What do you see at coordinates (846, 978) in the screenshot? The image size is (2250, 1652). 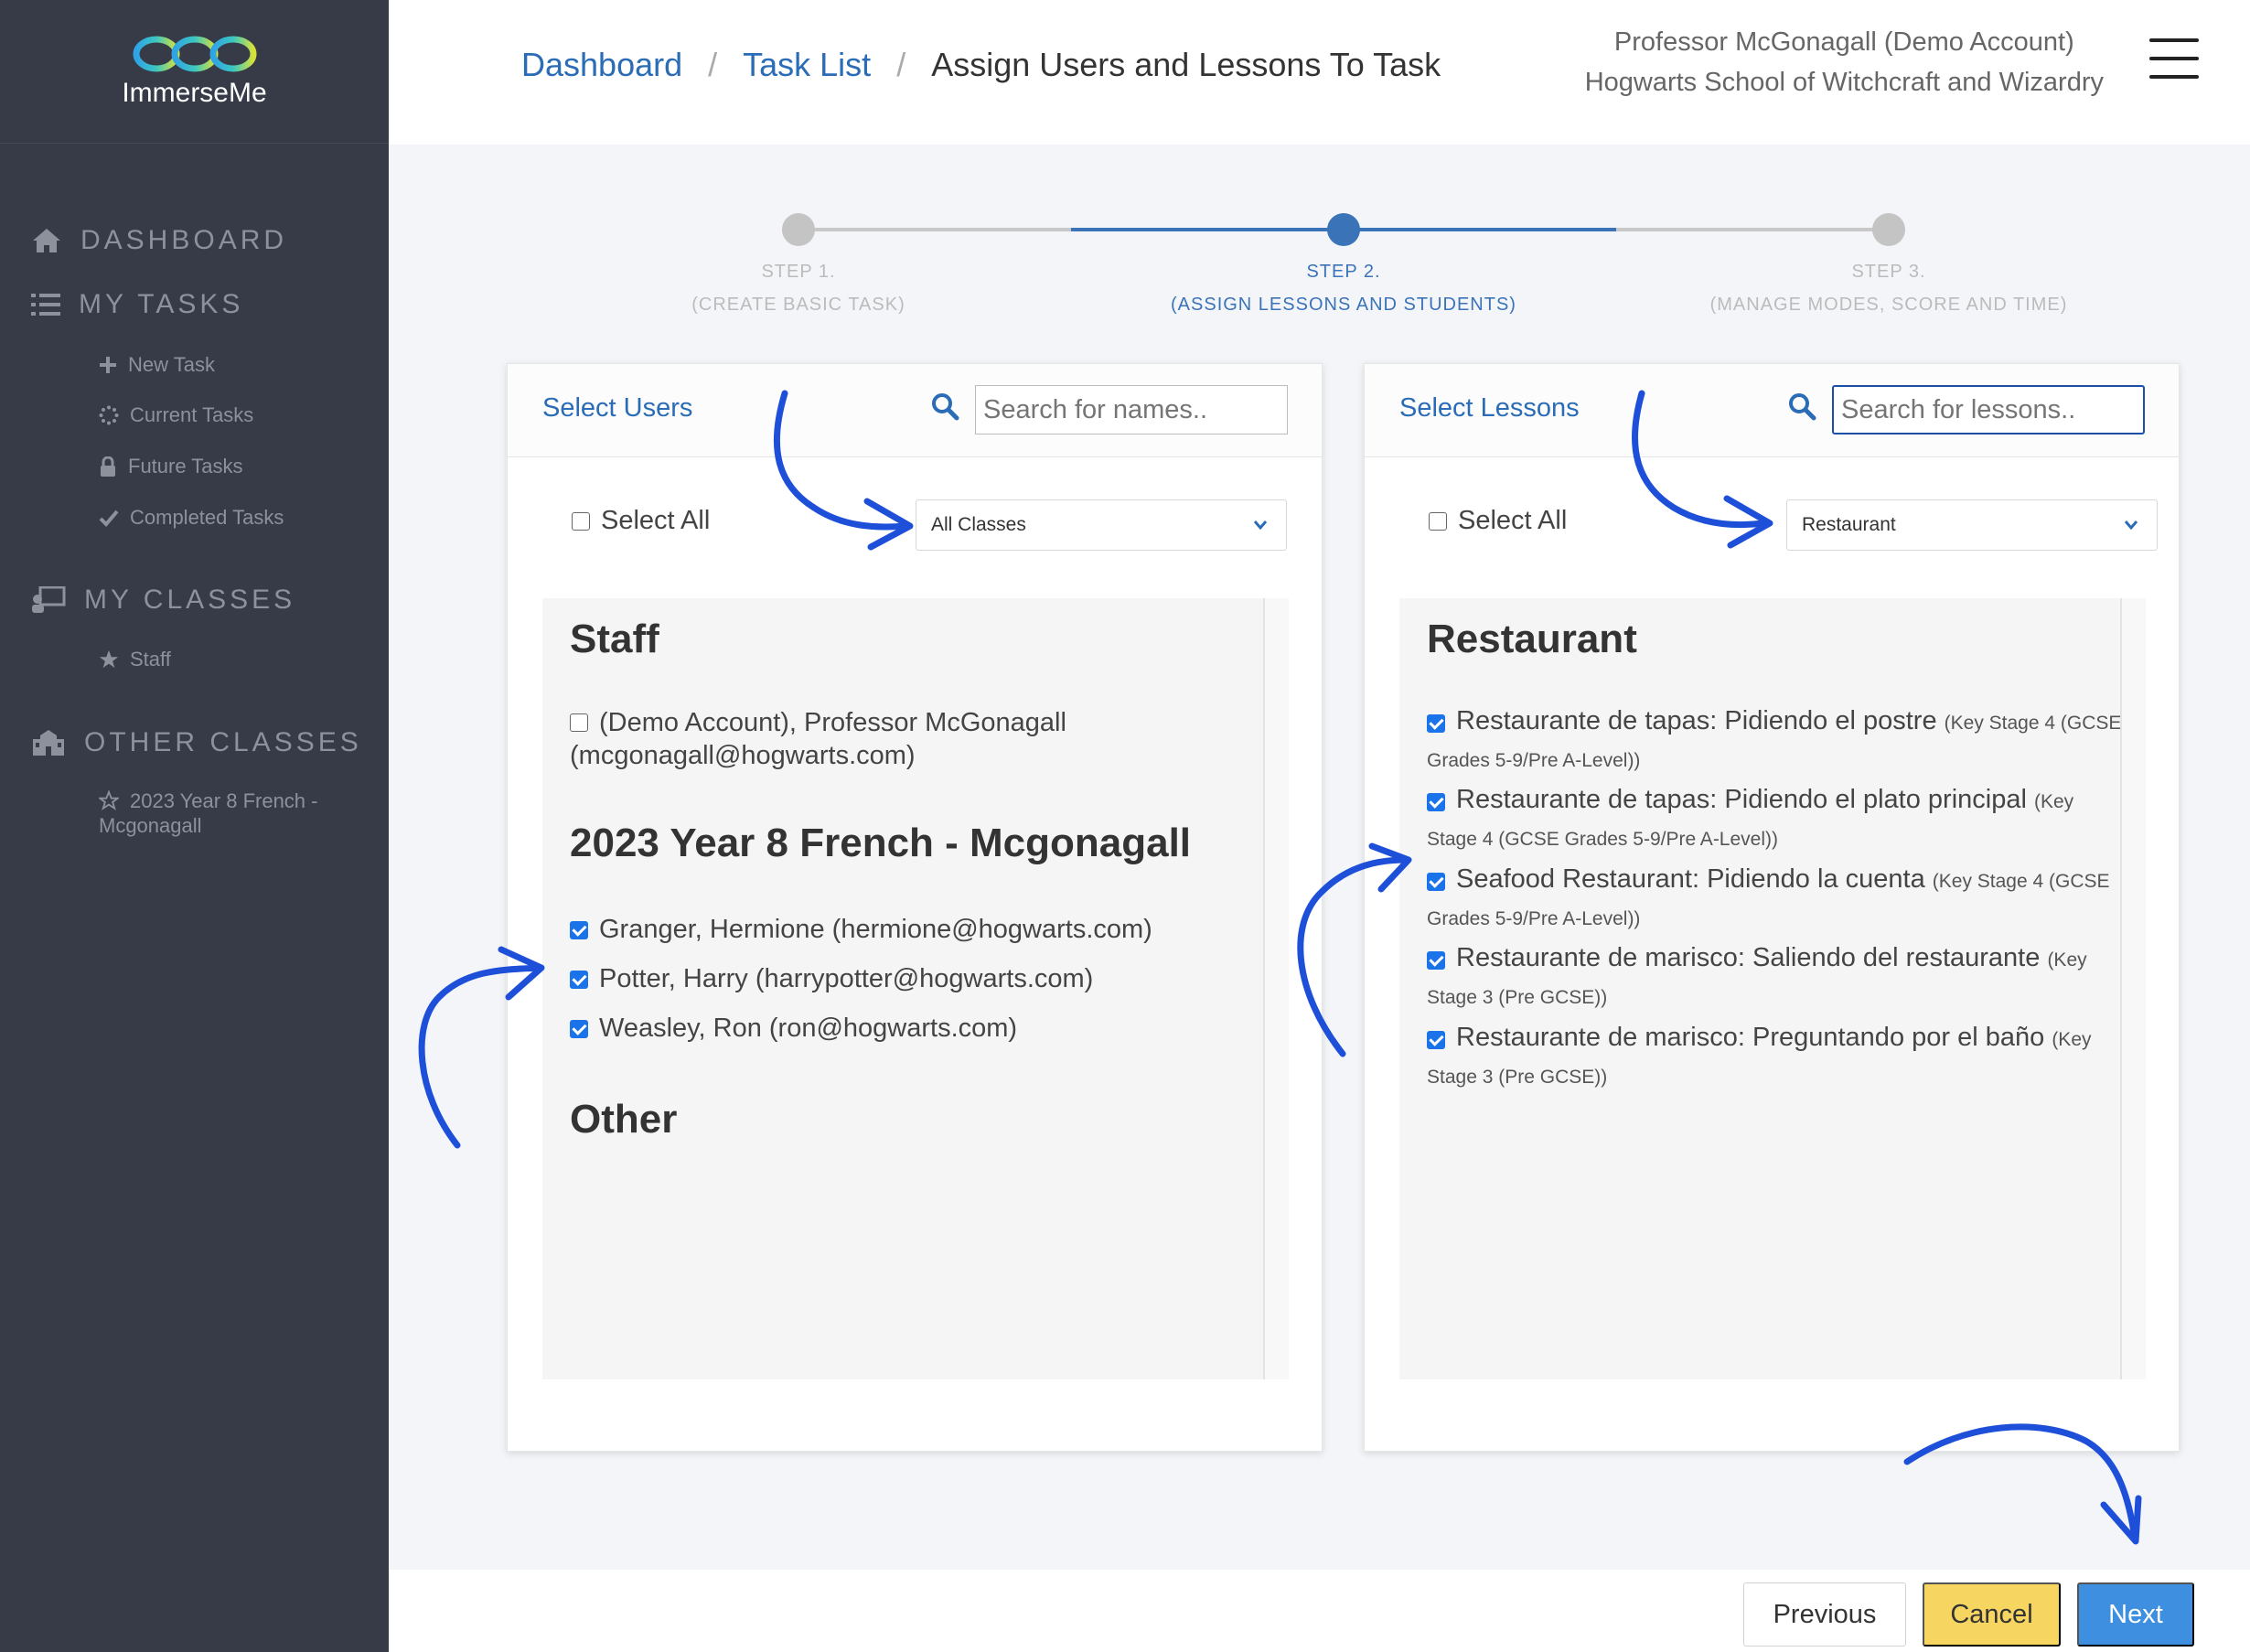 I see `user-label: Potter, Harry (harrypotter@hogwarts.com)` at bounding box center [846, 978].